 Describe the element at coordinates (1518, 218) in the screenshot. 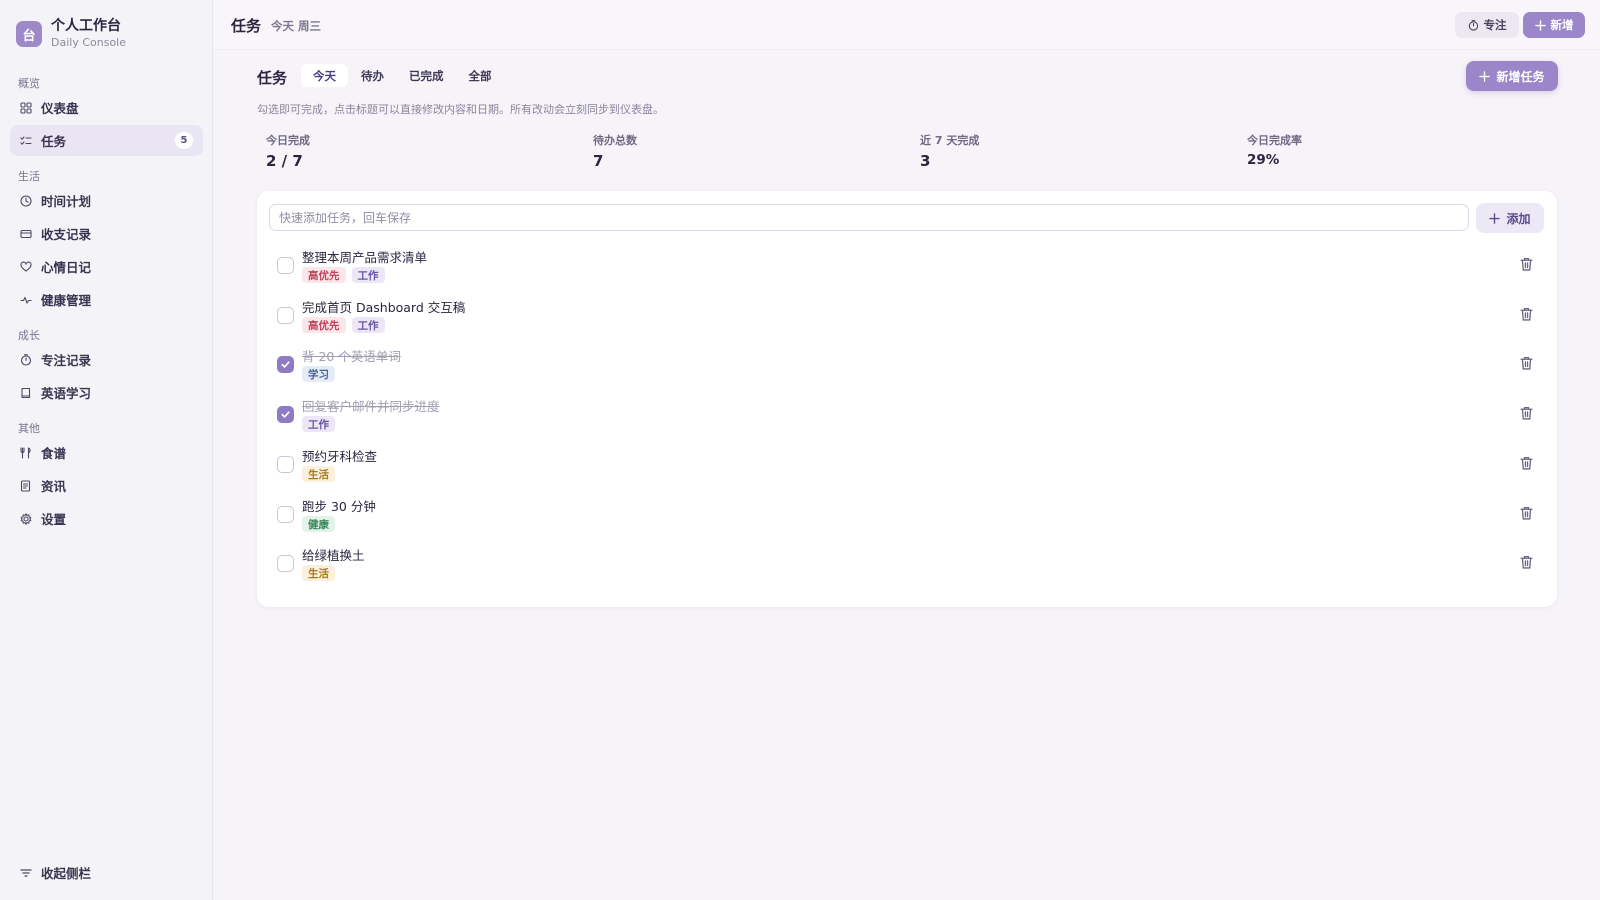

I see `quick-add-label: 添加` at that location.